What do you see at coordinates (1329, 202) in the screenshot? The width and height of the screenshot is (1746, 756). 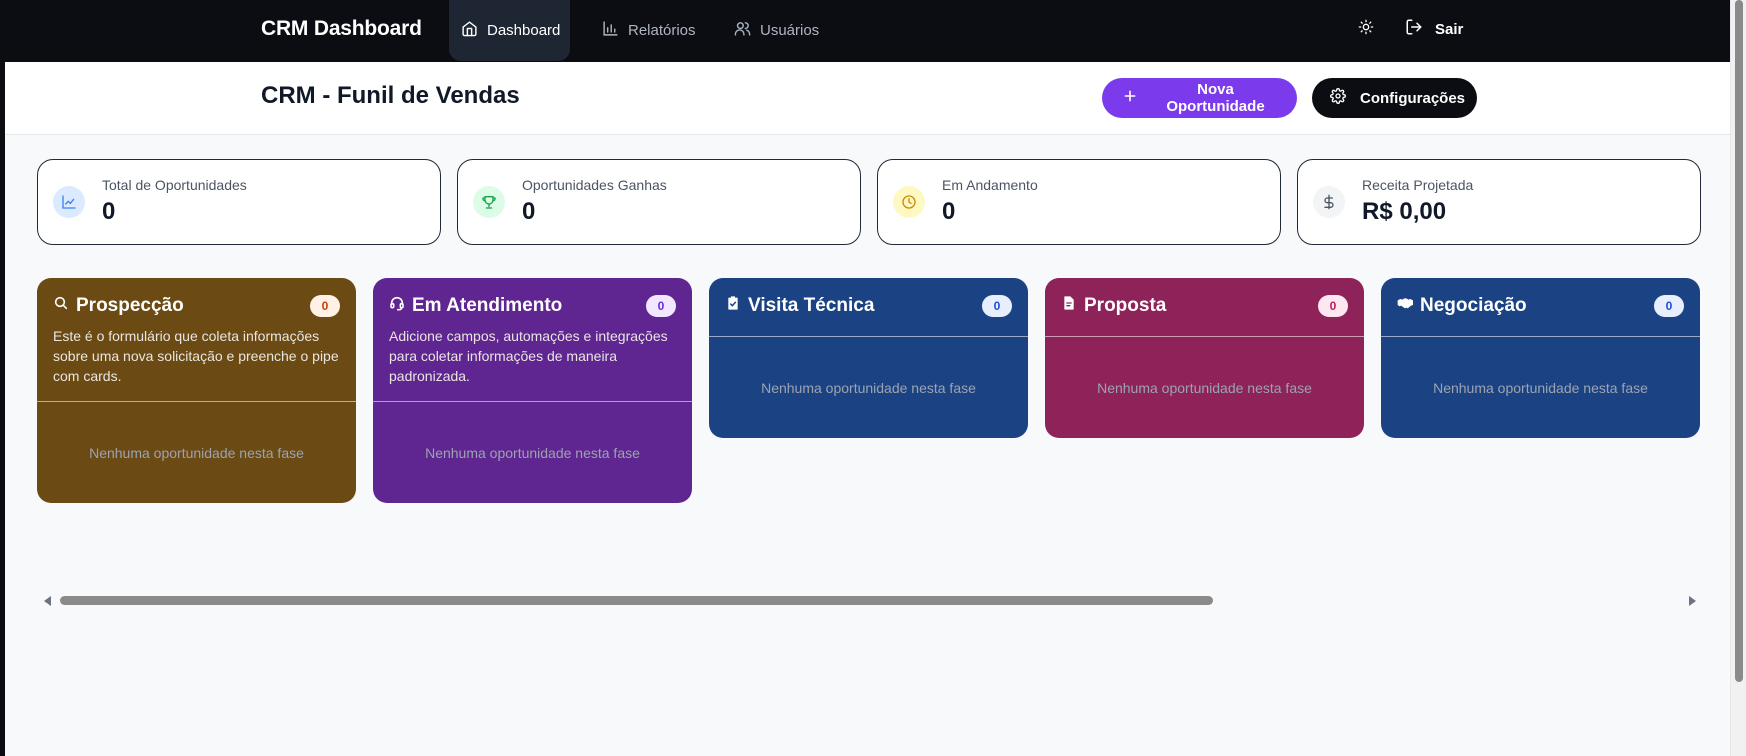 I see `dollar-icon` at bounding box center [1329, 202].